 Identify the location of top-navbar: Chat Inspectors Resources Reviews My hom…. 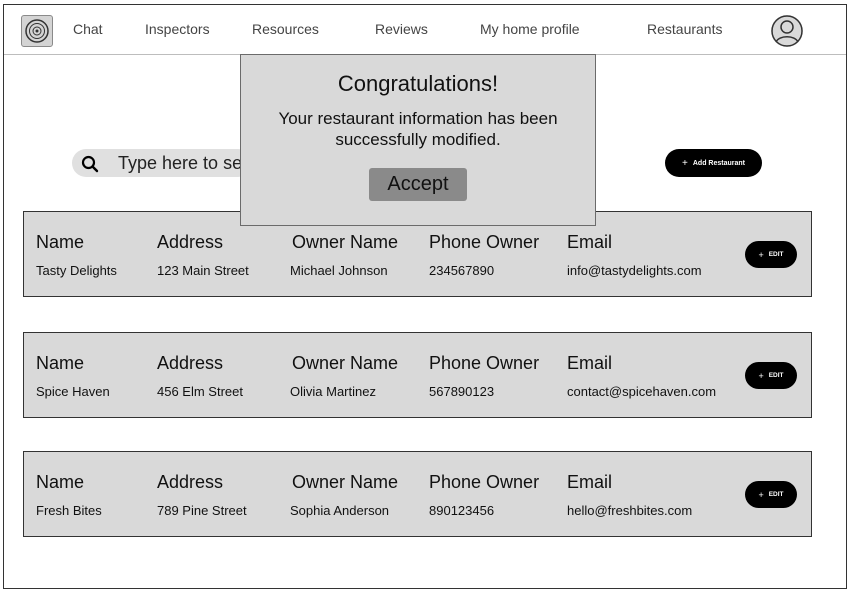
(425, 30).